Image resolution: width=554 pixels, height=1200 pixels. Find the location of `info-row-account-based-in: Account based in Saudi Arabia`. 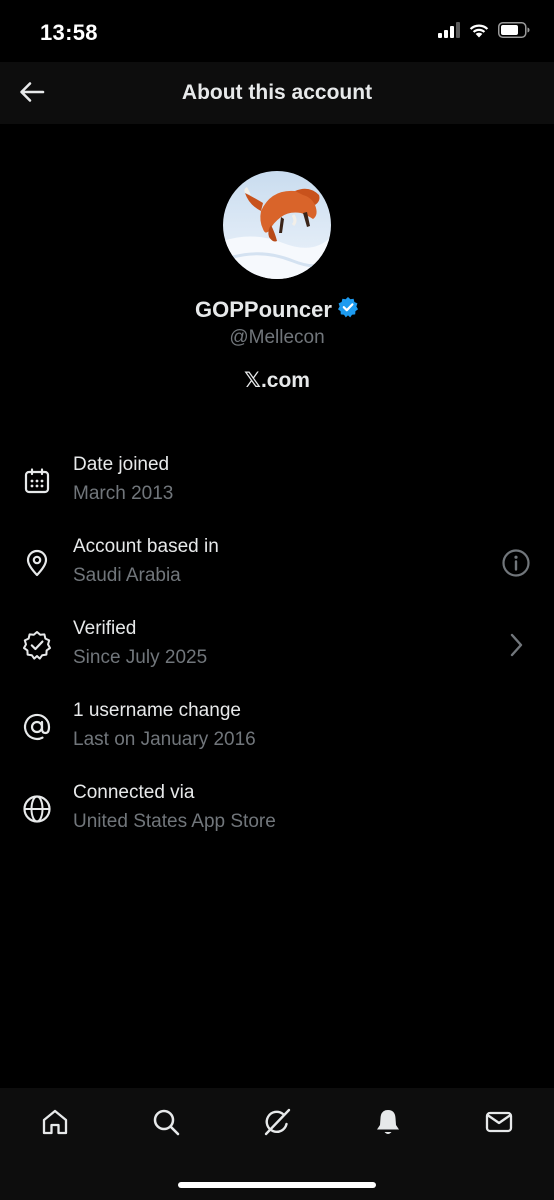

info-row-account-based-in: Account based in Saudi Arabia is located at coordinates (277, 571).